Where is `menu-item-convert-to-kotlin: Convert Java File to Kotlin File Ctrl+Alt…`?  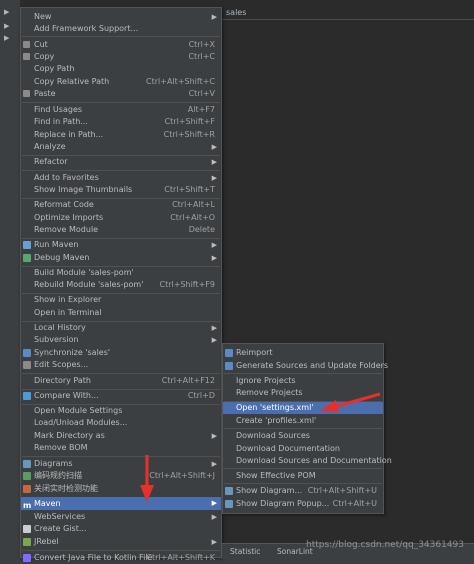 menu-item-convert-to-kotlin: Convert Java File to Kotlin File Ctrl+Alt… is located at coordinates (121, 558).